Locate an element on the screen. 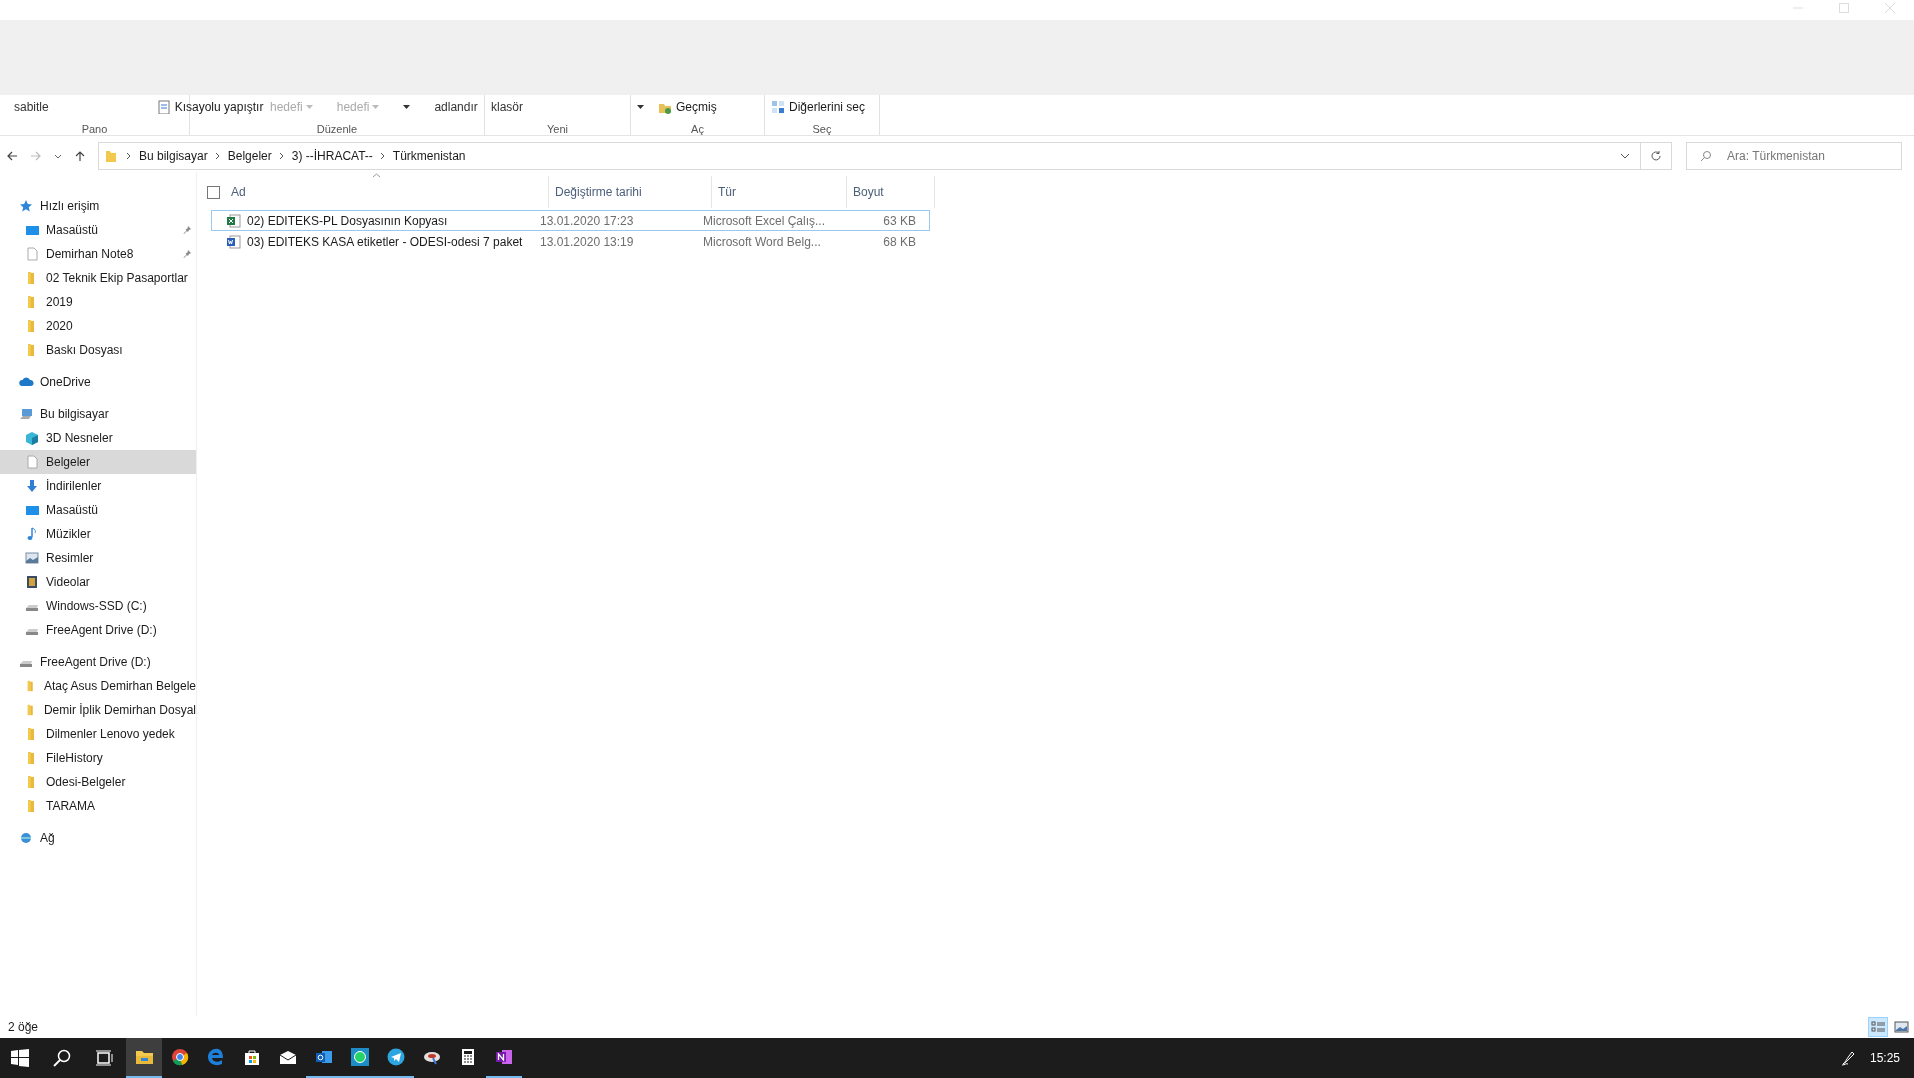 Image resolution: width=1914 pixels, height=1078 pixels. sidebar-item: Odesi-Belgeler is located at coordinates (98, 782).